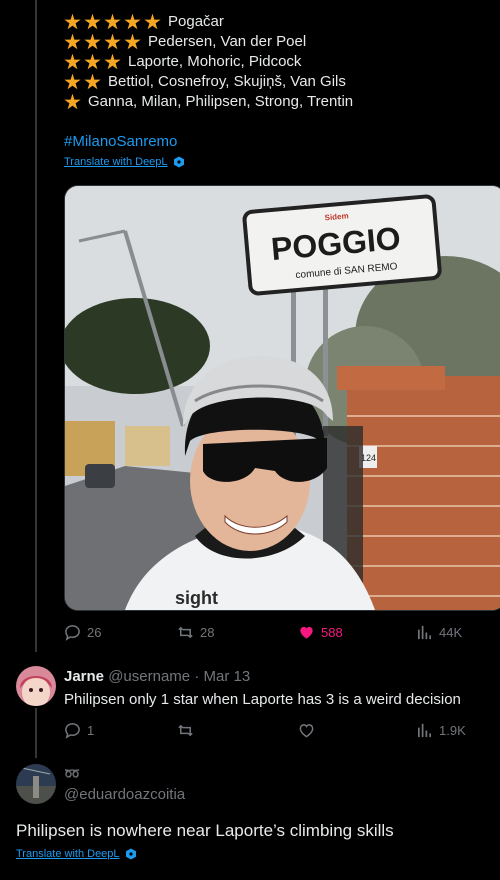  I want to click on rating-row-5: Pogačar, so click(208, 22).